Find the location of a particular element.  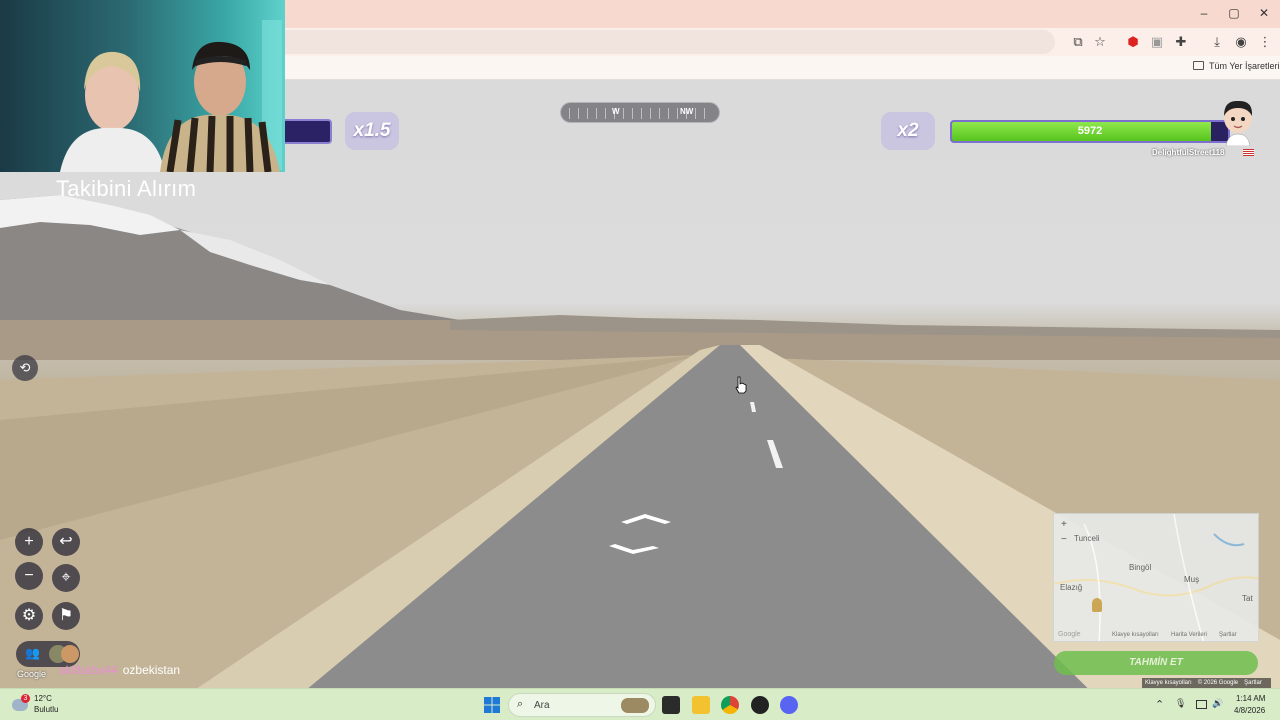

chrome-icon is located at coordinates (730, 705).